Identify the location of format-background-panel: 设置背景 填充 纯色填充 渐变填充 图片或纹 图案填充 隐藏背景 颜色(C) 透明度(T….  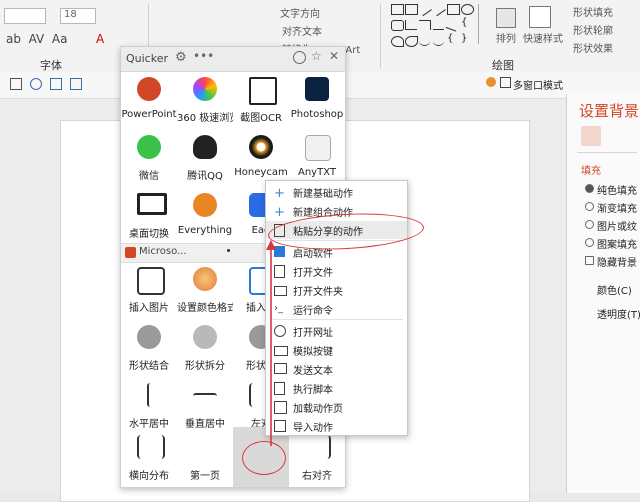
(603, 293).